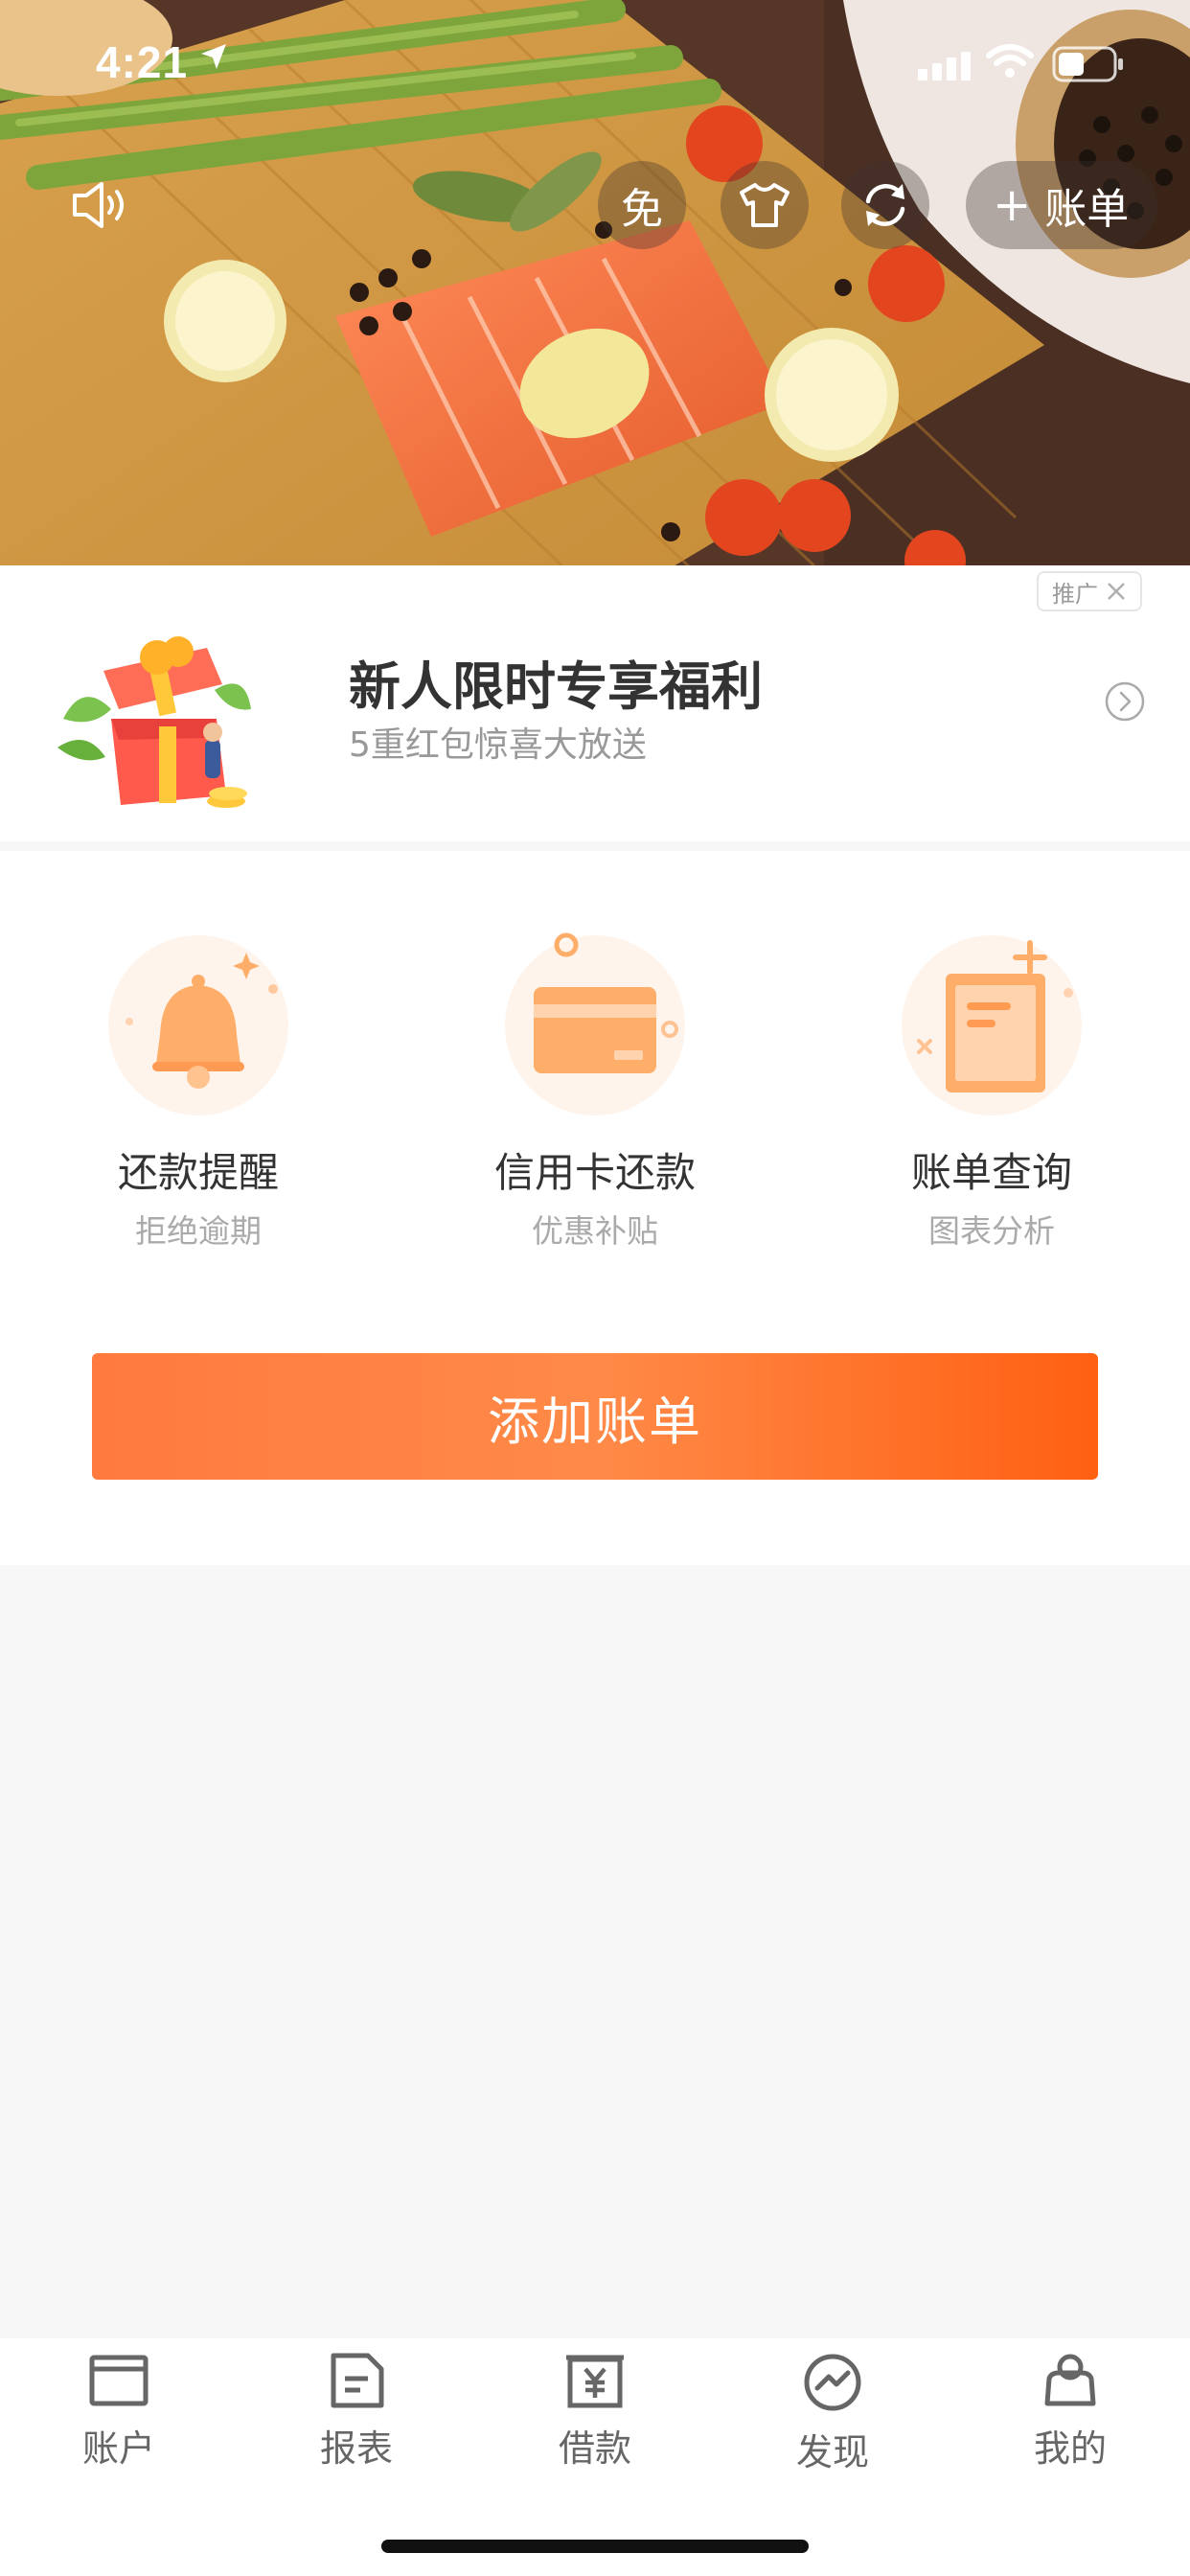 Image resolution: width=1190 pixels, height=2576 pixels. Describe the element at coordinates (154, 722) in the screenshot. I see `gift-box-icon` at that location.